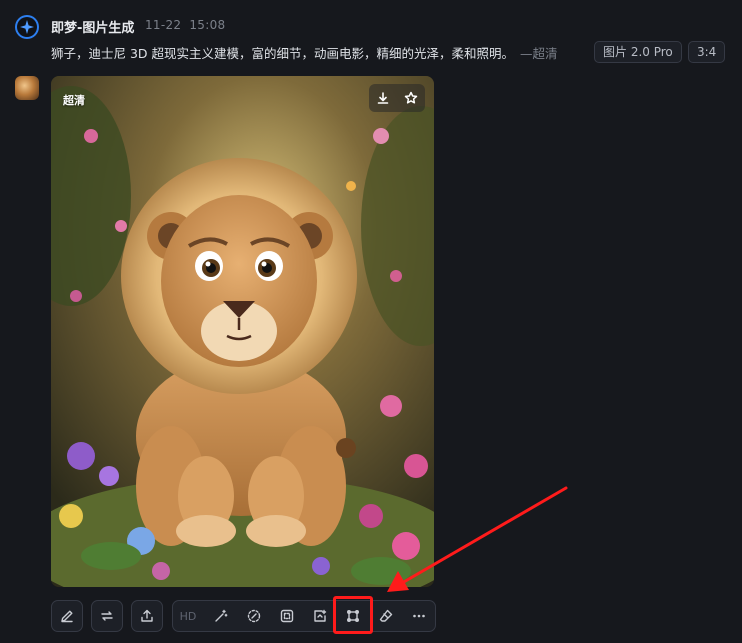  I want to click on edit-icon, so click(67, 616).